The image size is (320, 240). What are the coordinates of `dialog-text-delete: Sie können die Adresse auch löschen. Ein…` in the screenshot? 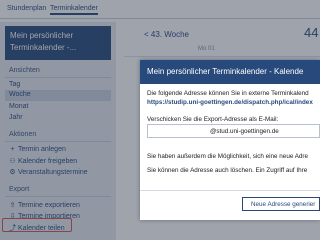 It's located at (227, 170).